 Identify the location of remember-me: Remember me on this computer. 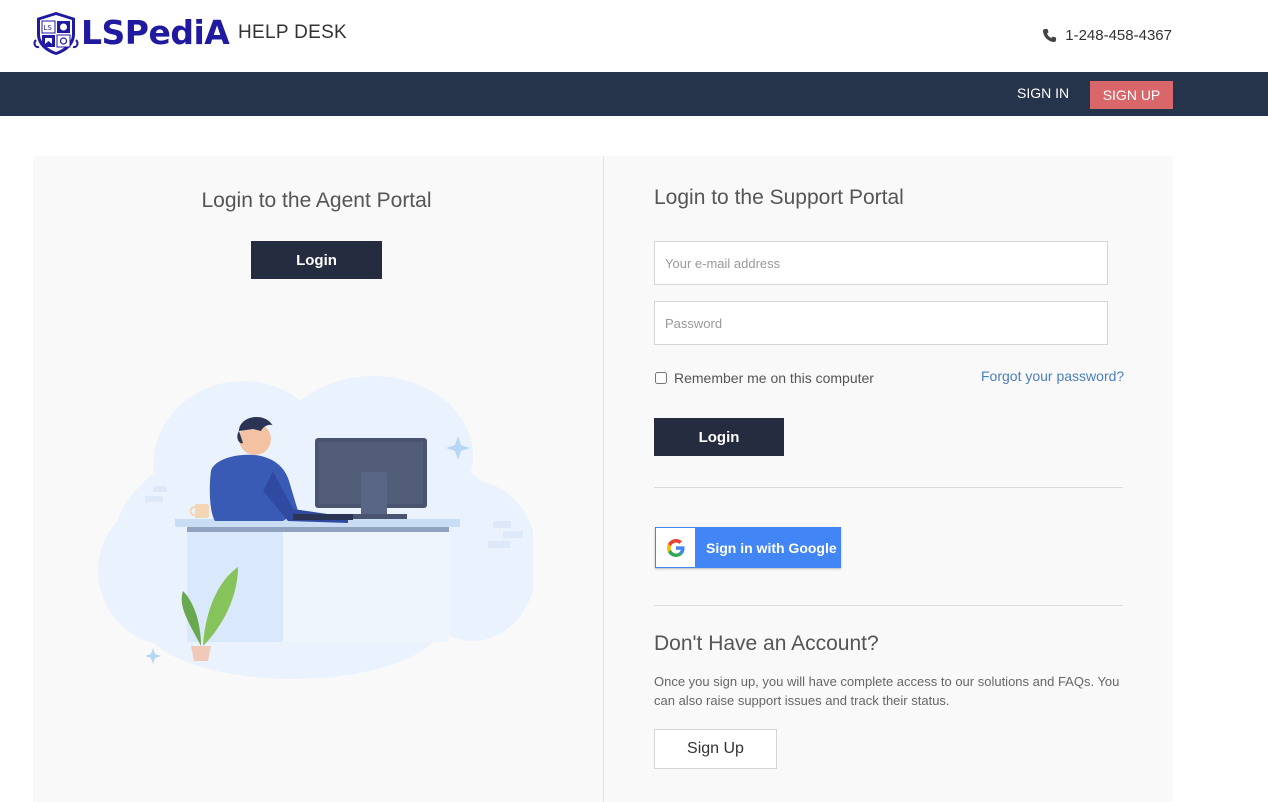
(764, 378).